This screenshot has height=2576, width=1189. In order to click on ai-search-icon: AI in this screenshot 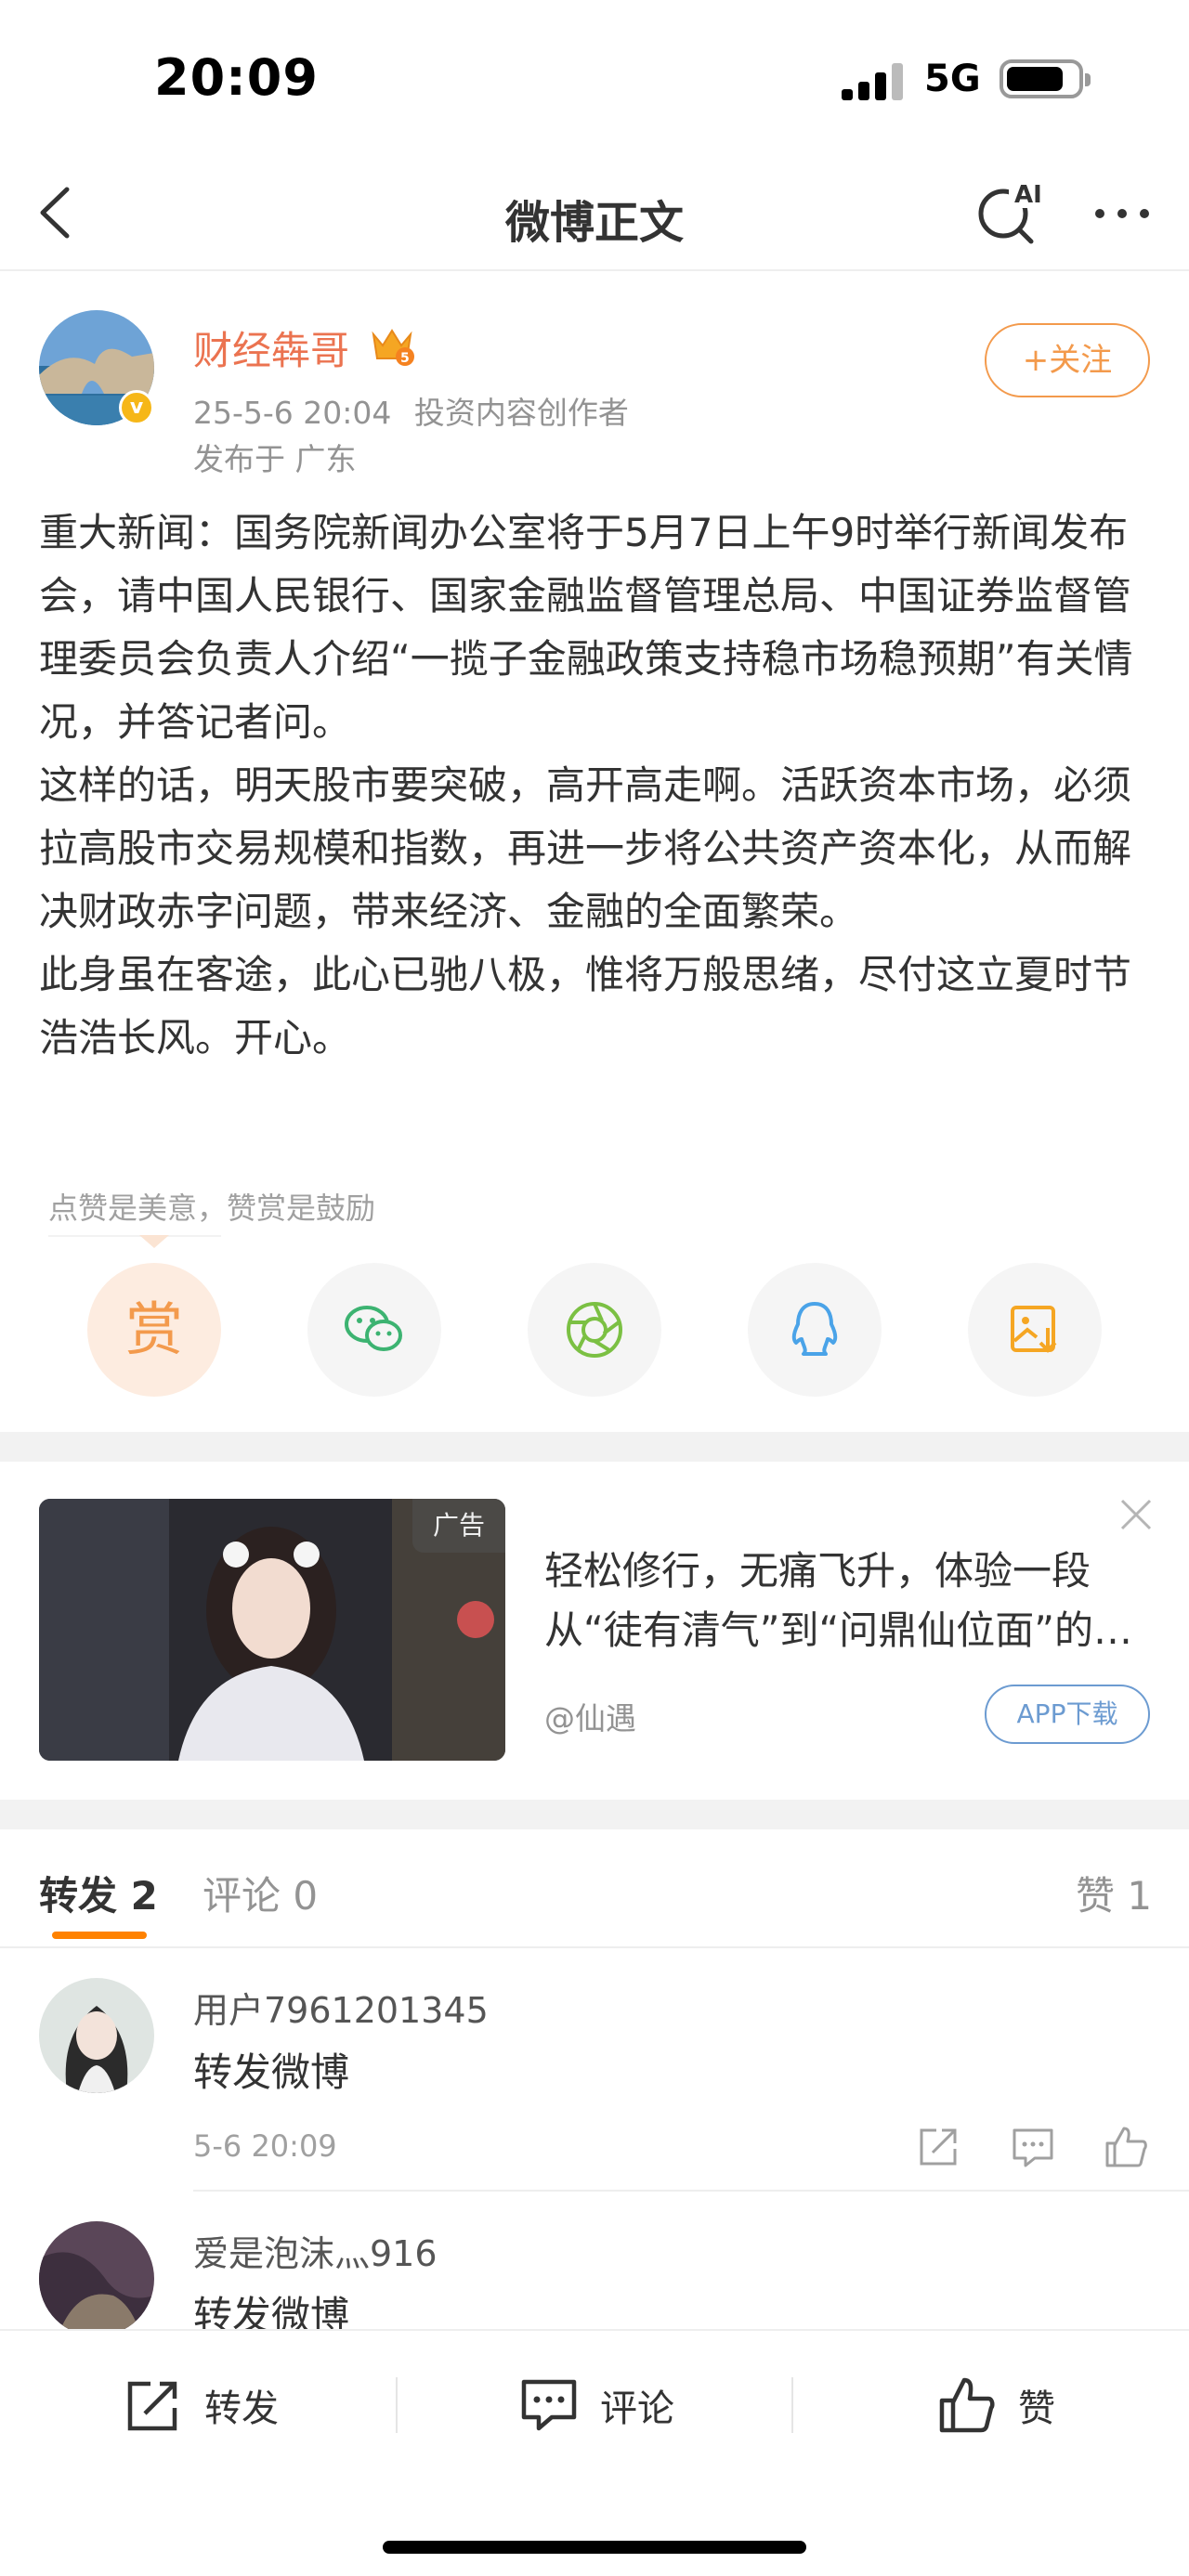, I will do `click(1010, 210)`.